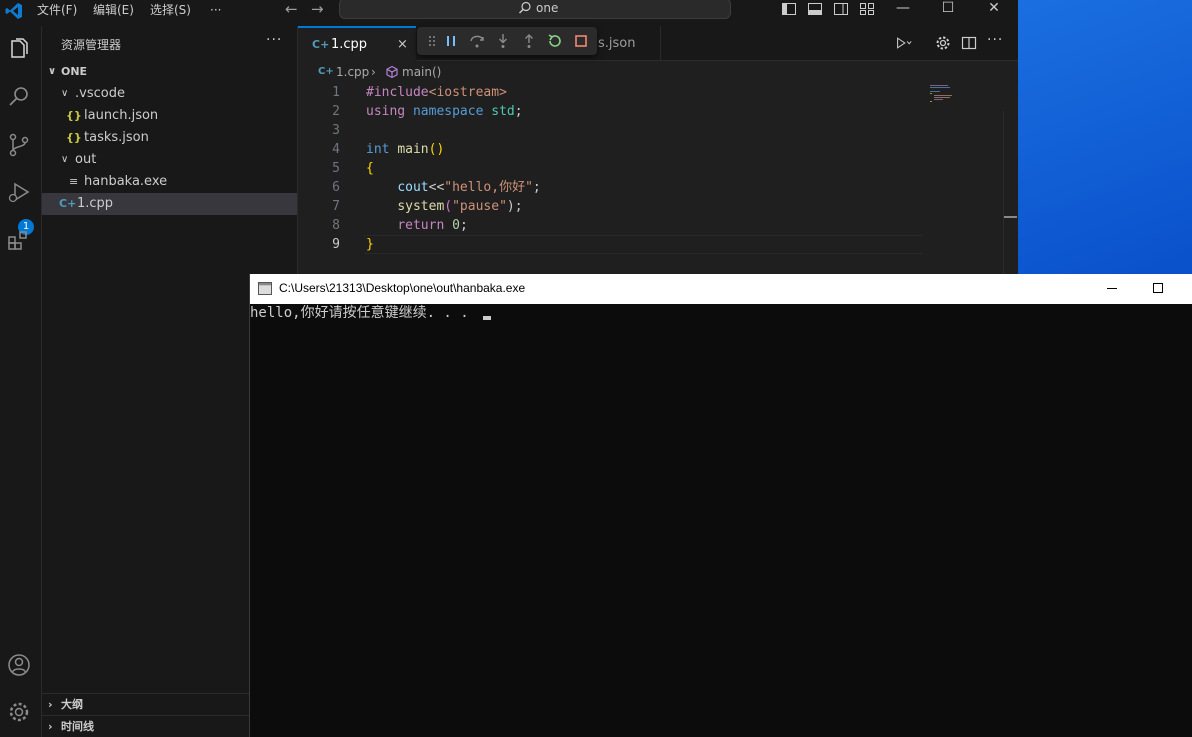  I want to click on menu-more: ···, so click(215, 10).